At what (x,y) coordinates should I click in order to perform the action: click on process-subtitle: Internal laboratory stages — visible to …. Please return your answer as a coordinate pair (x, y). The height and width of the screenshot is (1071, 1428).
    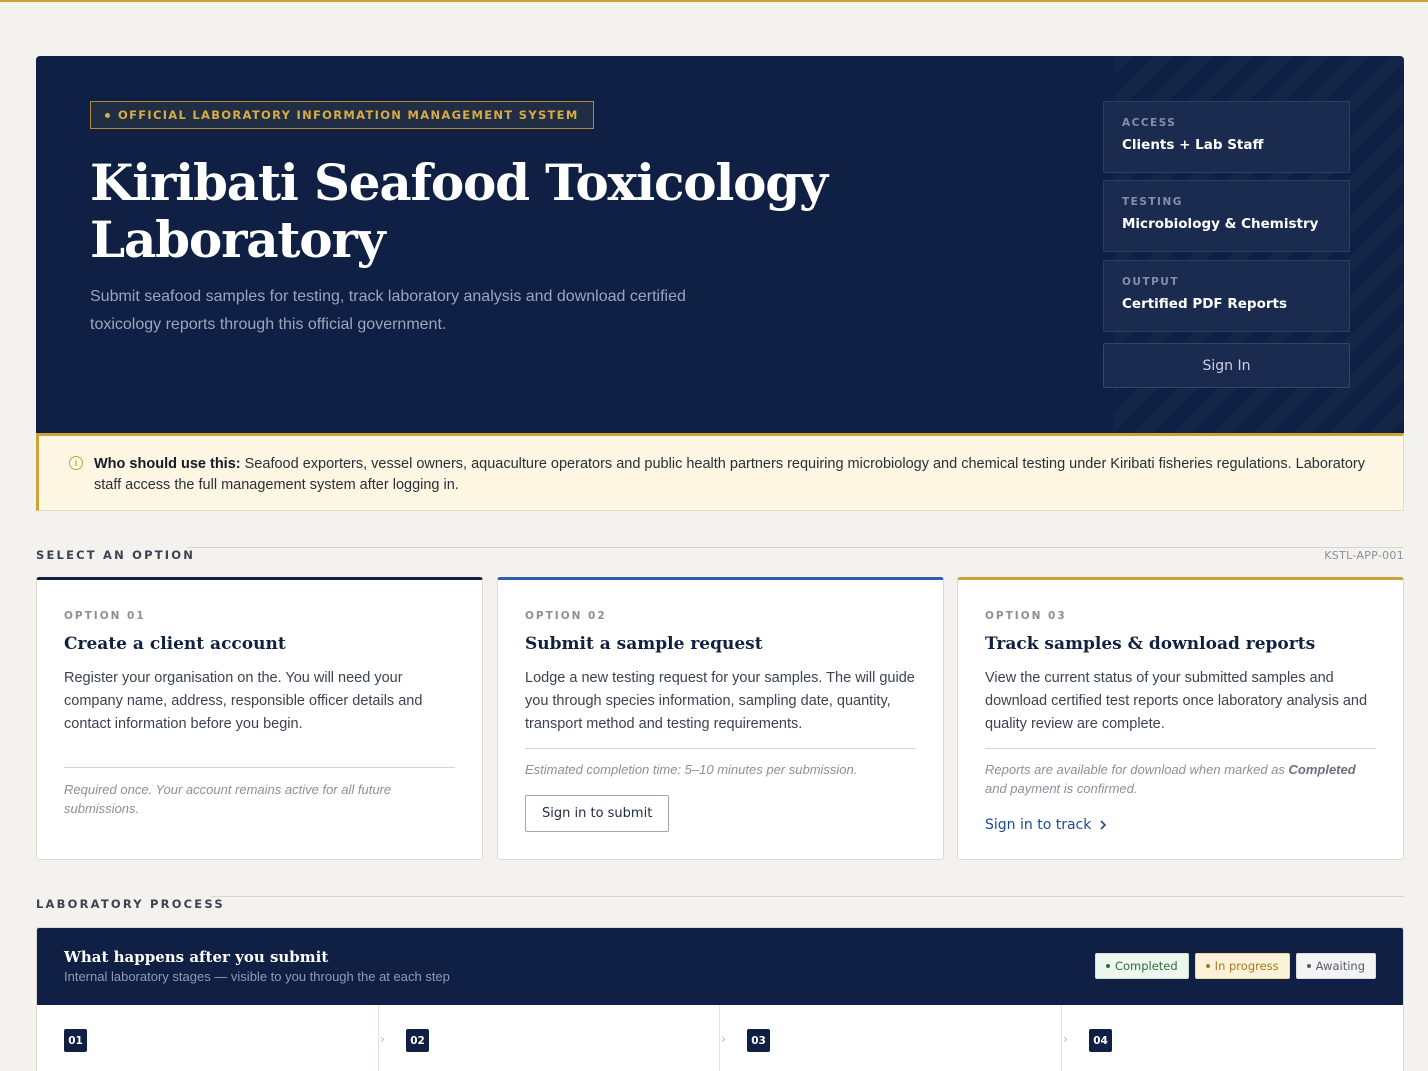
    Looking at the image, I should click on (257, 976).